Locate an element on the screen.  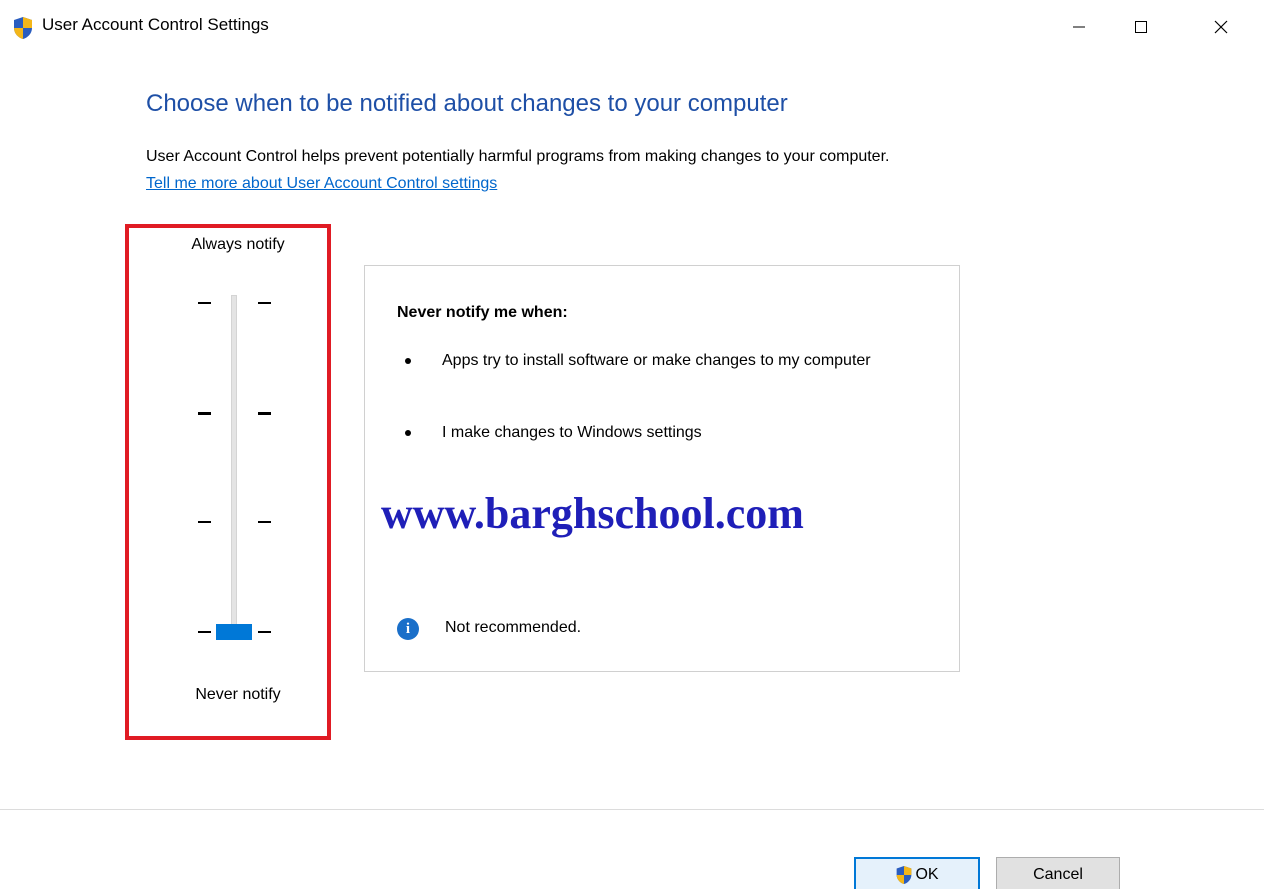
title-bar: User Account Control Settings is located at coordinates (632, 27).